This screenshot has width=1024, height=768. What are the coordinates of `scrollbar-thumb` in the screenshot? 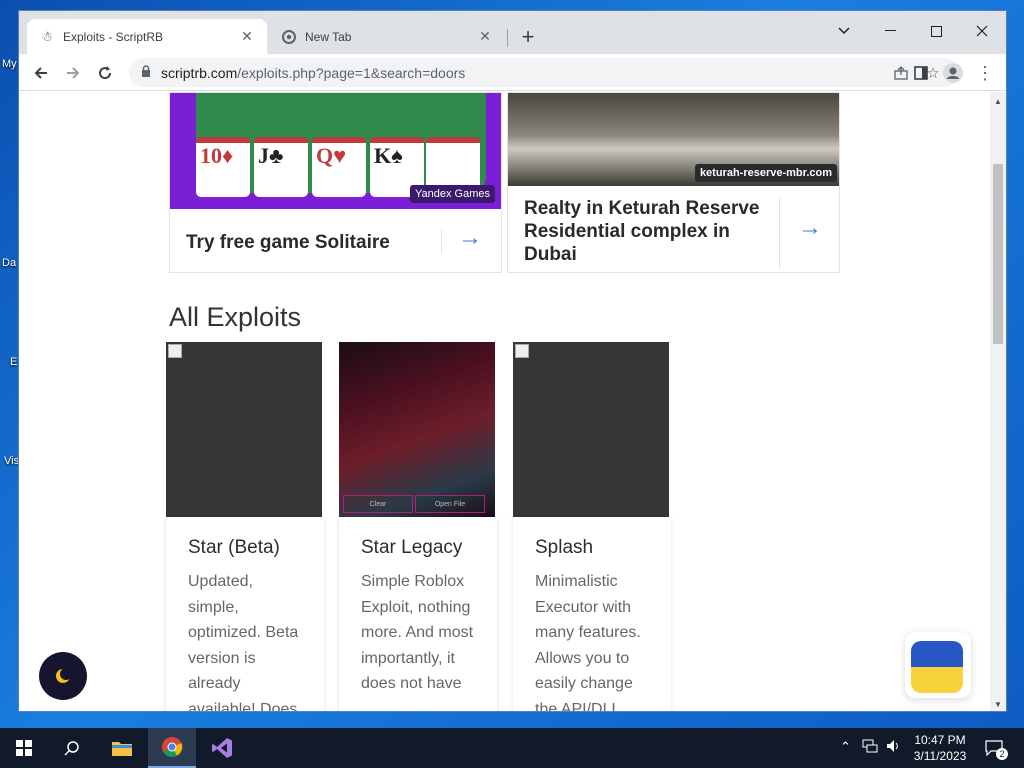 It's located at (998, 254).